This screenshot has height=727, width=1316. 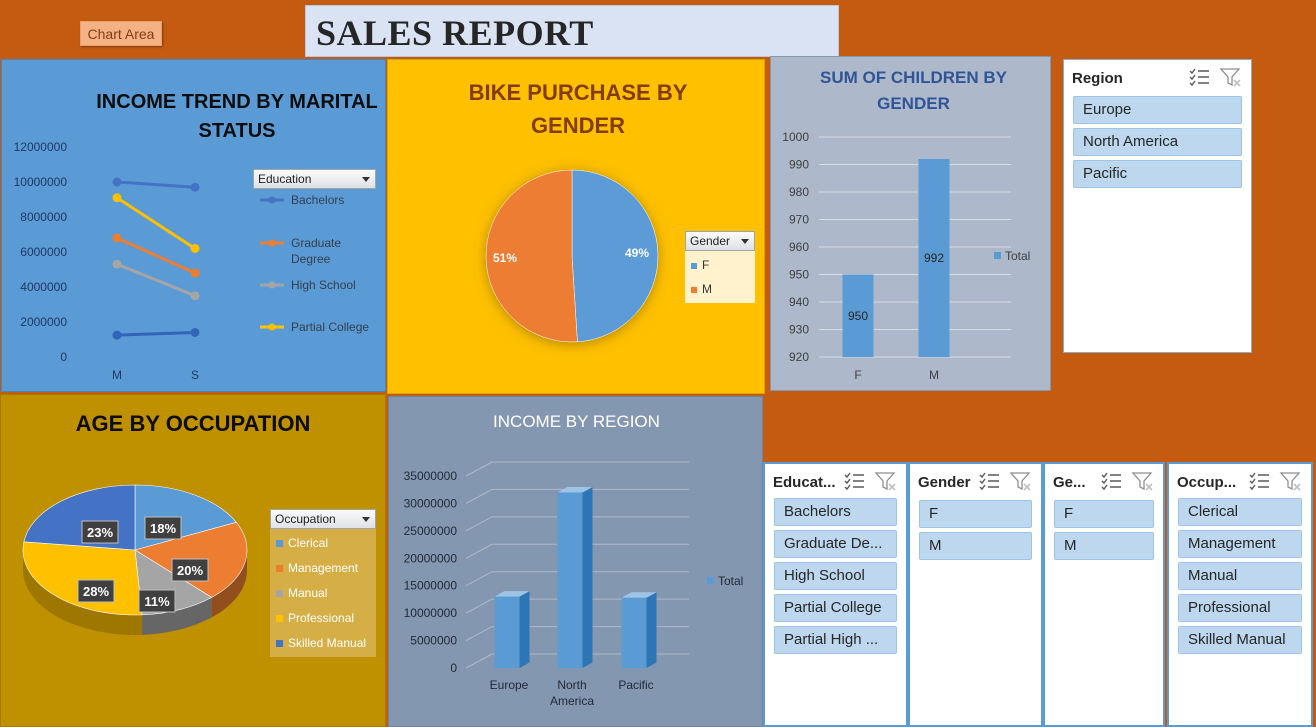 What do you see at coordinates (453, 668) in the screenshot?
I see `y-tick-label: 0` at bounding box center [453, 668].